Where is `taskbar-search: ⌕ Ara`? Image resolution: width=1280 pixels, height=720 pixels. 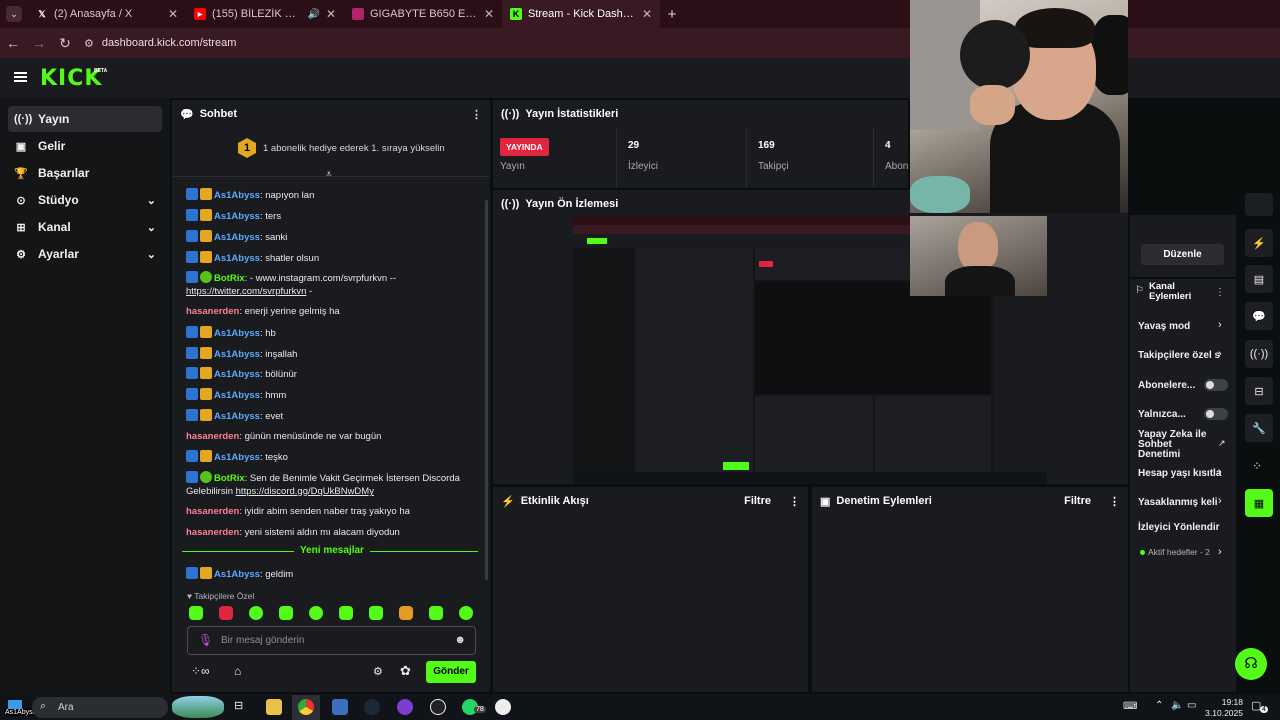 taskbar-search: ⌕ Ara is located at coordinates (100, 707).